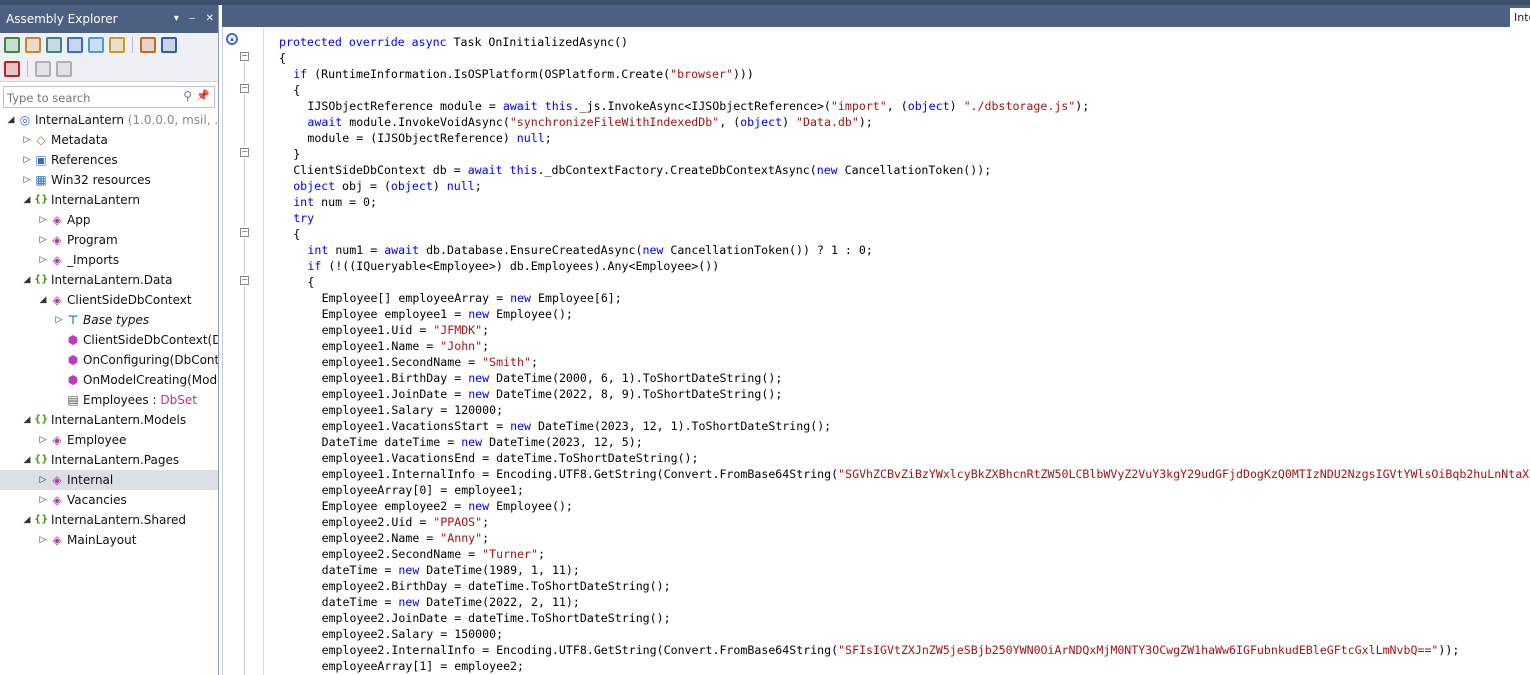 This screenshot has height=675, width=1530. I want to click on panel-menu-icon: ▾, so click(176, 18).